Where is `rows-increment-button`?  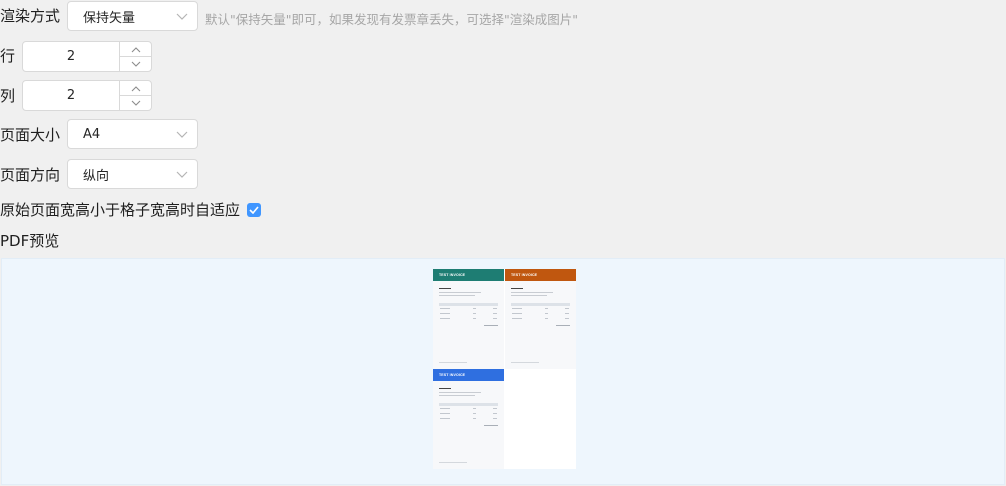
rows-increment-button is located at coordinates (135, 49).